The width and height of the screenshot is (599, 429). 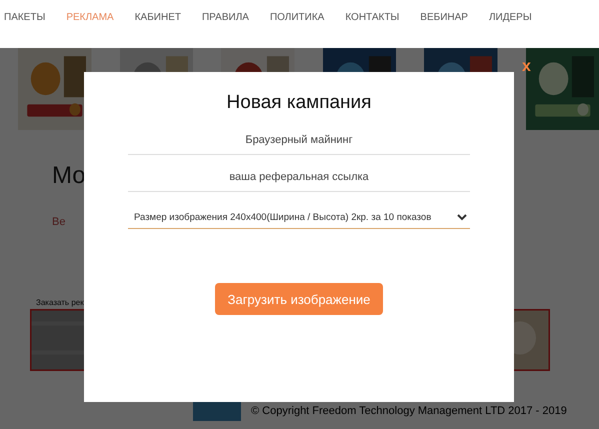 What do you see at coordinates (510, 30) in the screenshot?
I see `nav-link: ЛИДЕРЫ` at bounding box center [510, 30].